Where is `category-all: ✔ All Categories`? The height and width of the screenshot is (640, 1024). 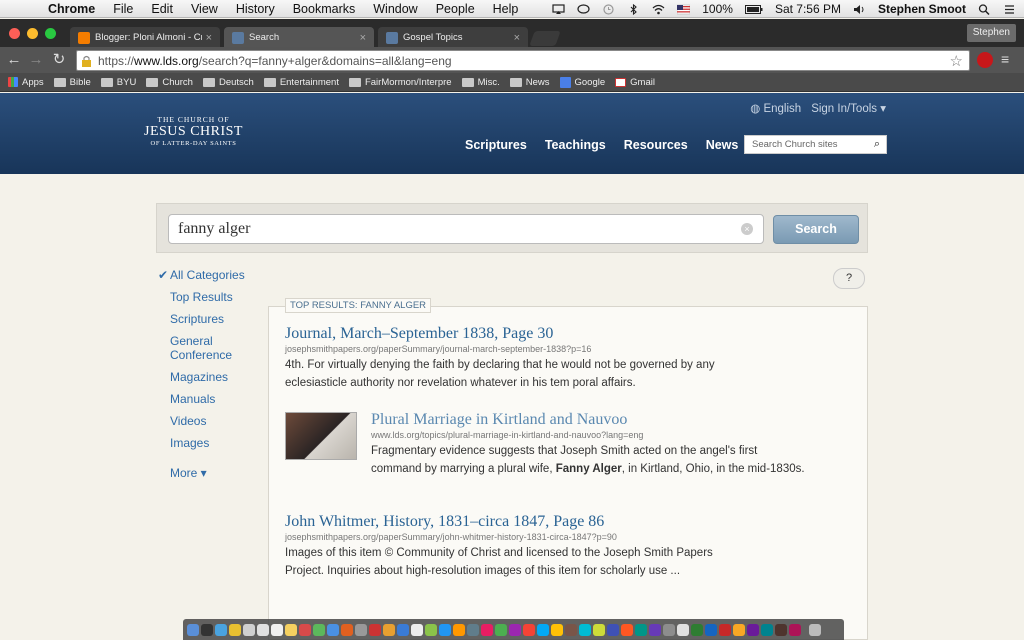
category-all: ✔ All Categories is located at coordinates (208, 275).